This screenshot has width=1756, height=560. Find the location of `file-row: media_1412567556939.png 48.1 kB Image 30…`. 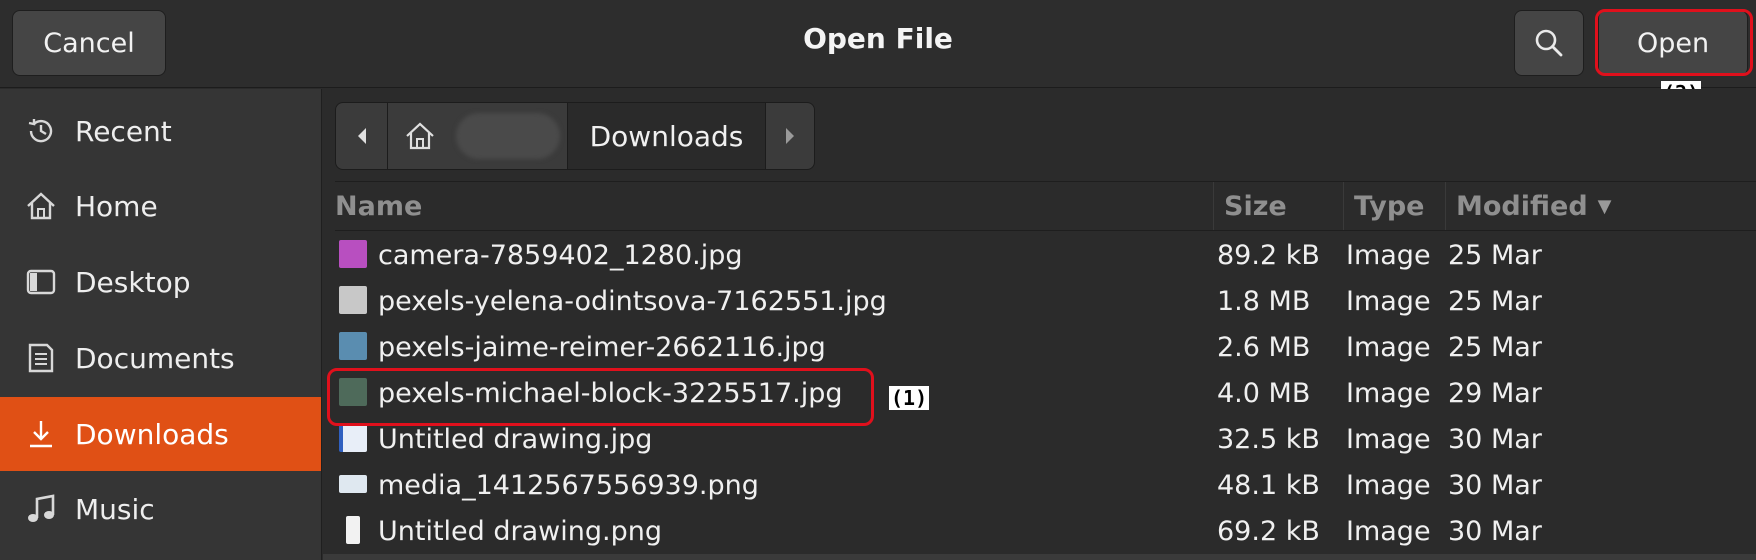

file-row: media_1412567556939.png 48.1 kB Image 30… is located at coordinates (1045, 485).